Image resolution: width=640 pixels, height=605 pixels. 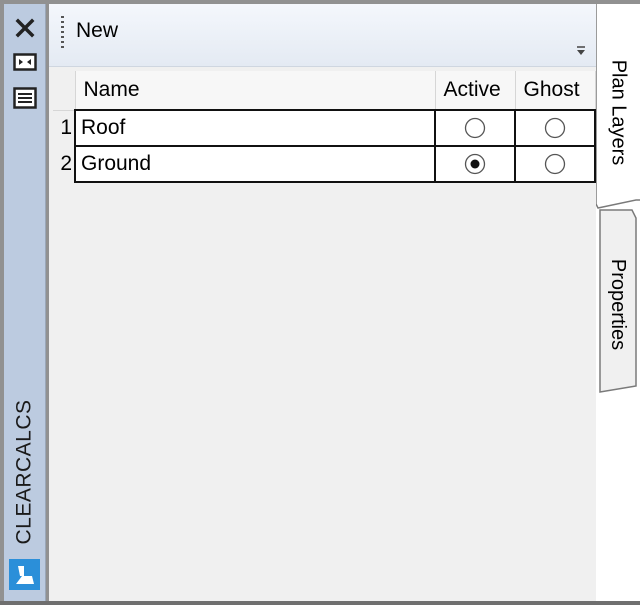 What do you see at coordinates (555, 91) in the screenshot?
I see `column-header-ghost: Ghost` at bounding box center [555, 91].